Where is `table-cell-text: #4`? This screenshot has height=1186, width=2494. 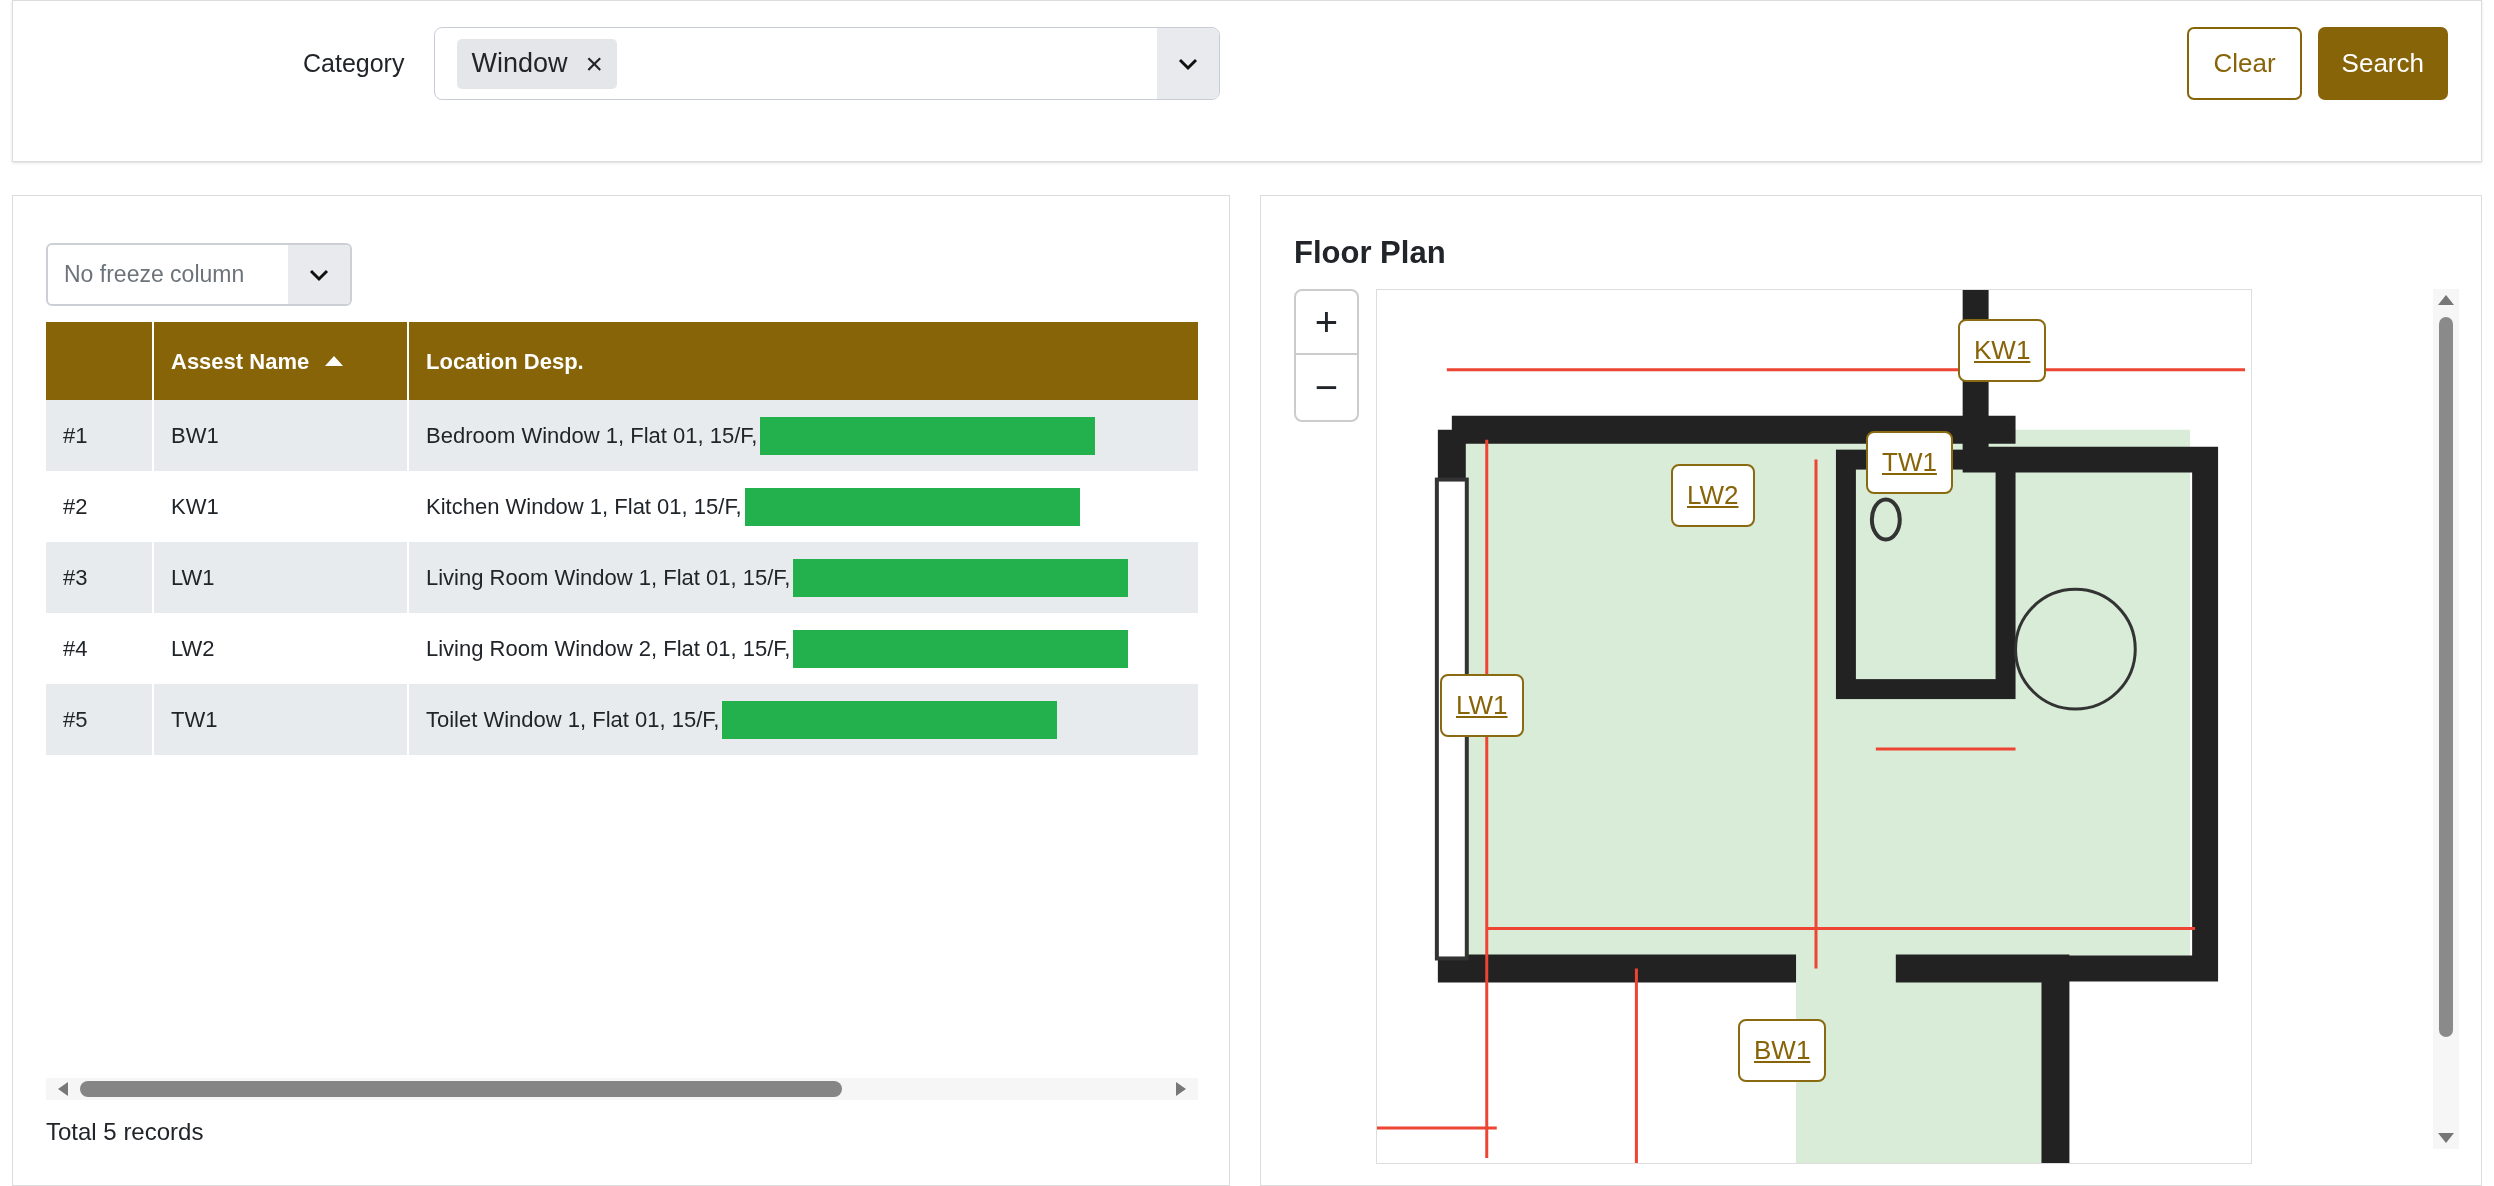
table-cell-text: #4 is located at coordinates (75, 649).